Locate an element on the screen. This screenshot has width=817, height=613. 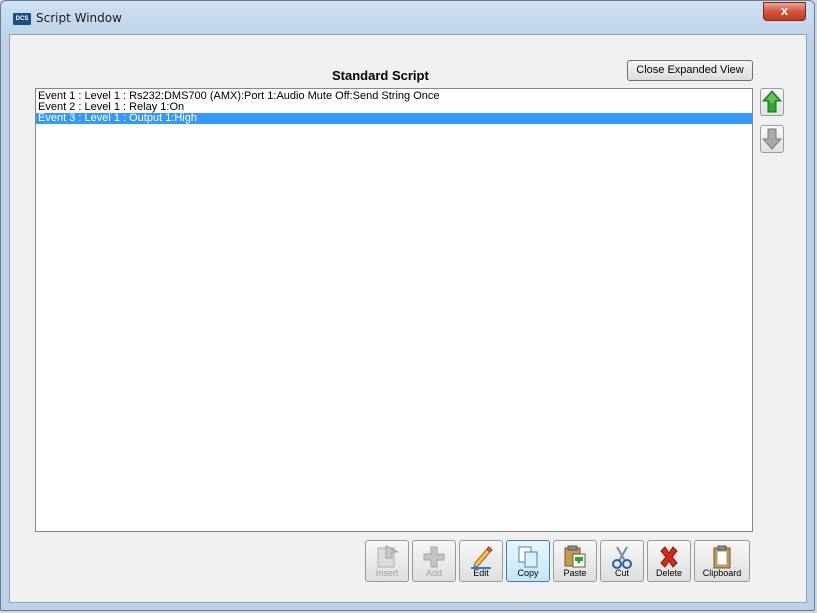
insert-button: Insert is located at coordinates (387, 561).